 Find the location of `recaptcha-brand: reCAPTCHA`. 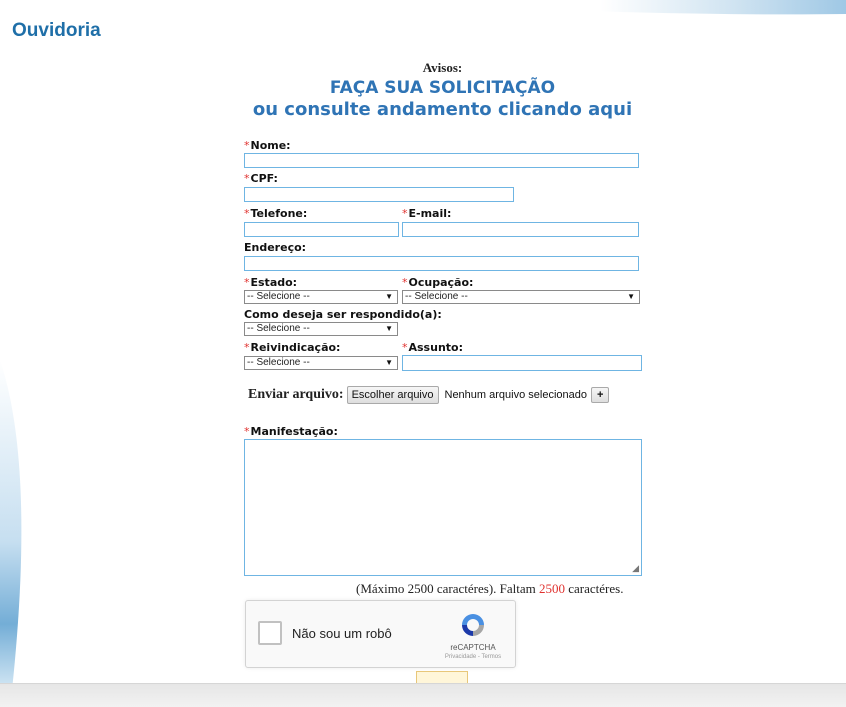

recaptcha-brand: reCAPTCHA is located at coordinates (473, 647).